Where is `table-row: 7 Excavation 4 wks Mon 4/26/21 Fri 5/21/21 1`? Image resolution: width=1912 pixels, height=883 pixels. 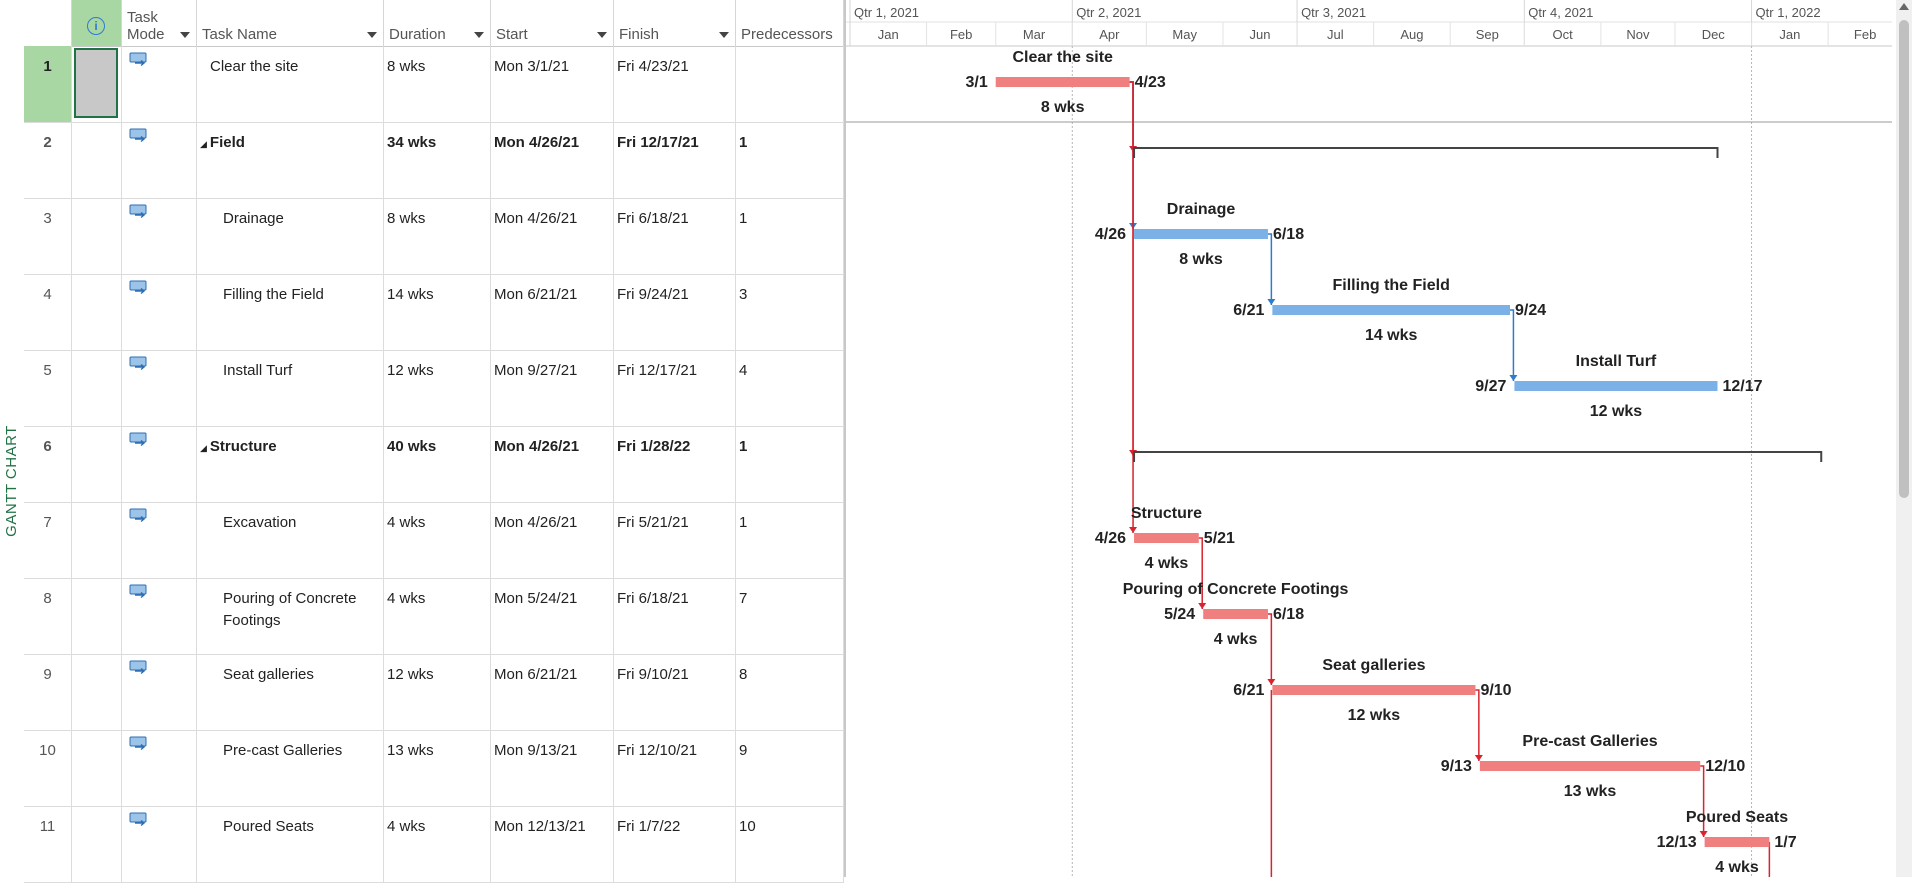
table-row: 7 Excavation 4 wks Mon 4/26/21 Fri 5/21/21 1 is located at coordinates (434, 540).